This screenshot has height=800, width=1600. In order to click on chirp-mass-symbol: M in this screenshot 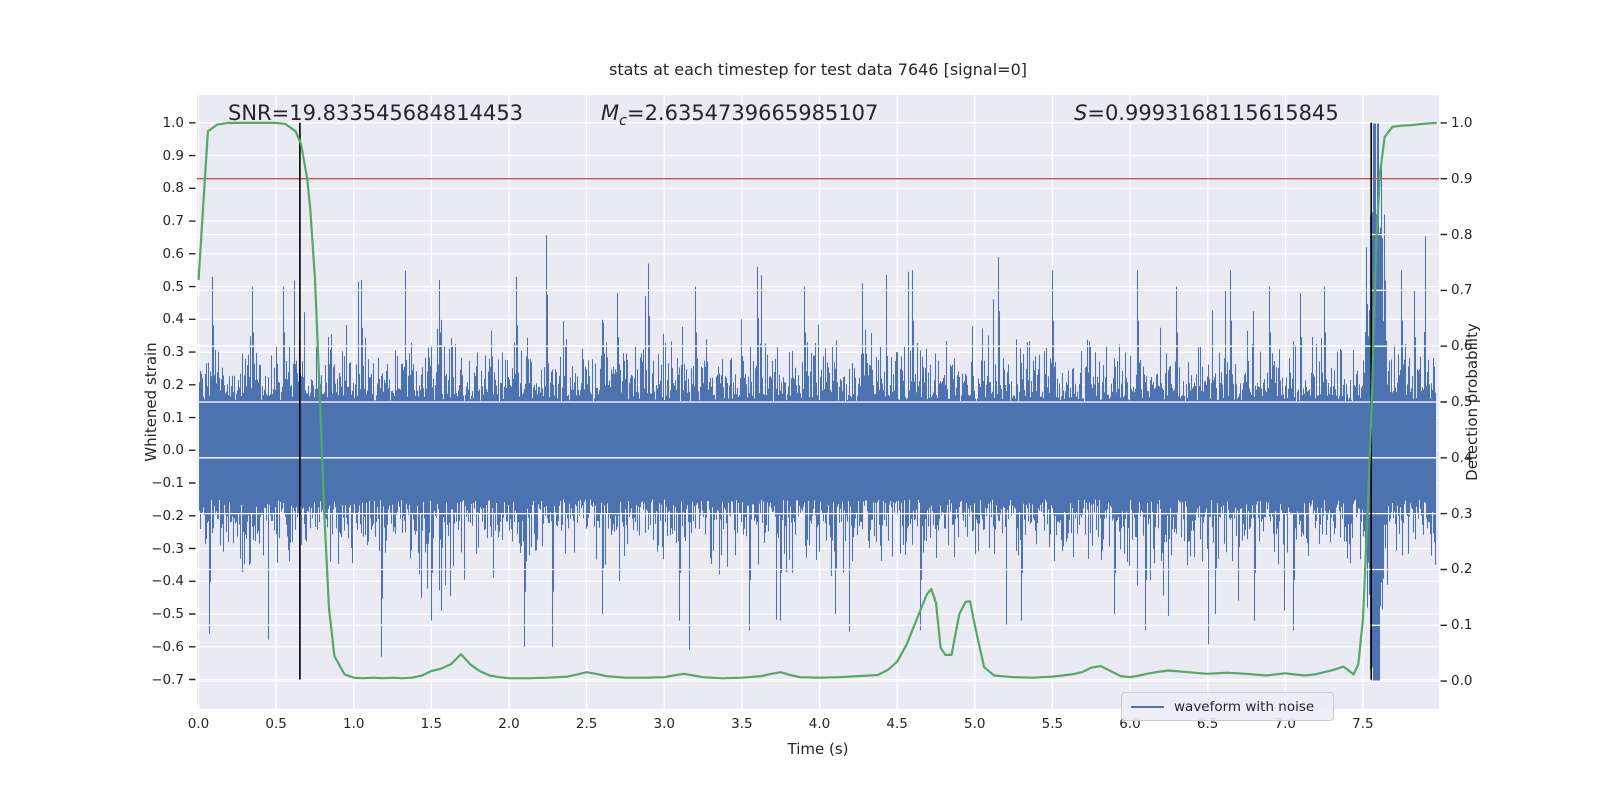, I will do `click(610, 113)`.